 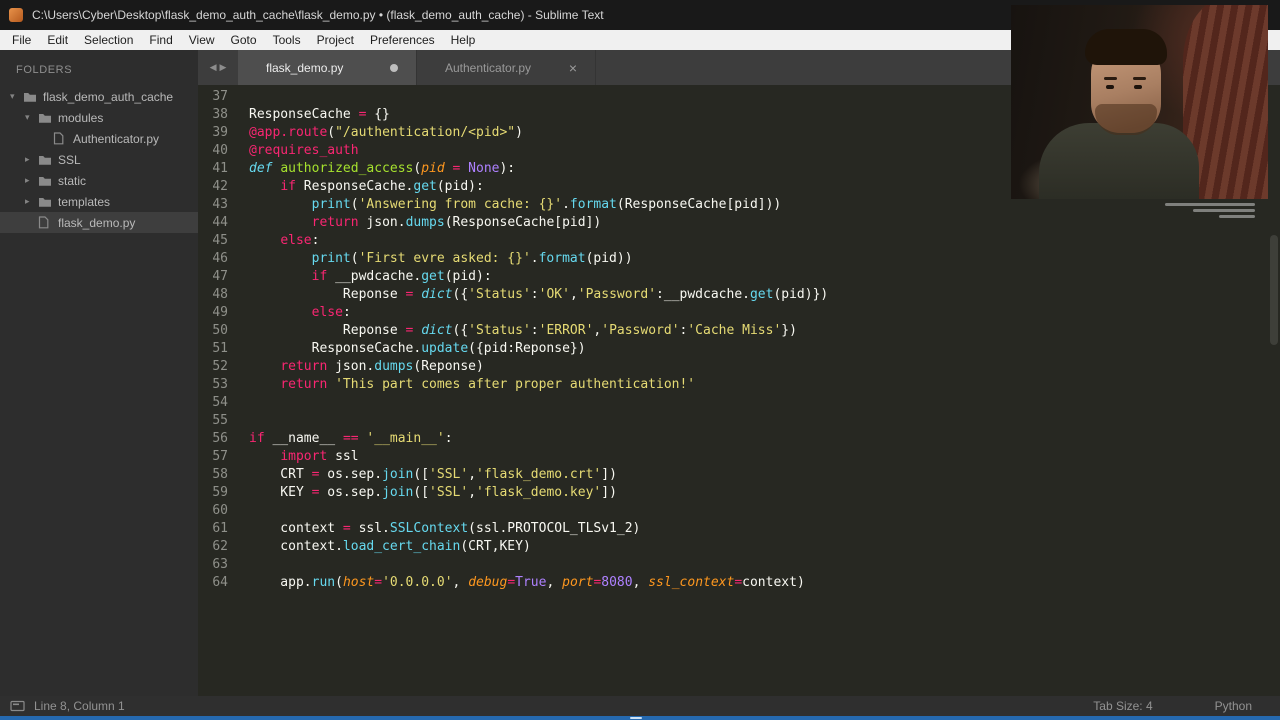 What do you see at coordinates (739, 223) in the screenshot?
I see `code-line: 44 return json.dumps(ResponseCache[pid])` at bounding box center [739, 223].